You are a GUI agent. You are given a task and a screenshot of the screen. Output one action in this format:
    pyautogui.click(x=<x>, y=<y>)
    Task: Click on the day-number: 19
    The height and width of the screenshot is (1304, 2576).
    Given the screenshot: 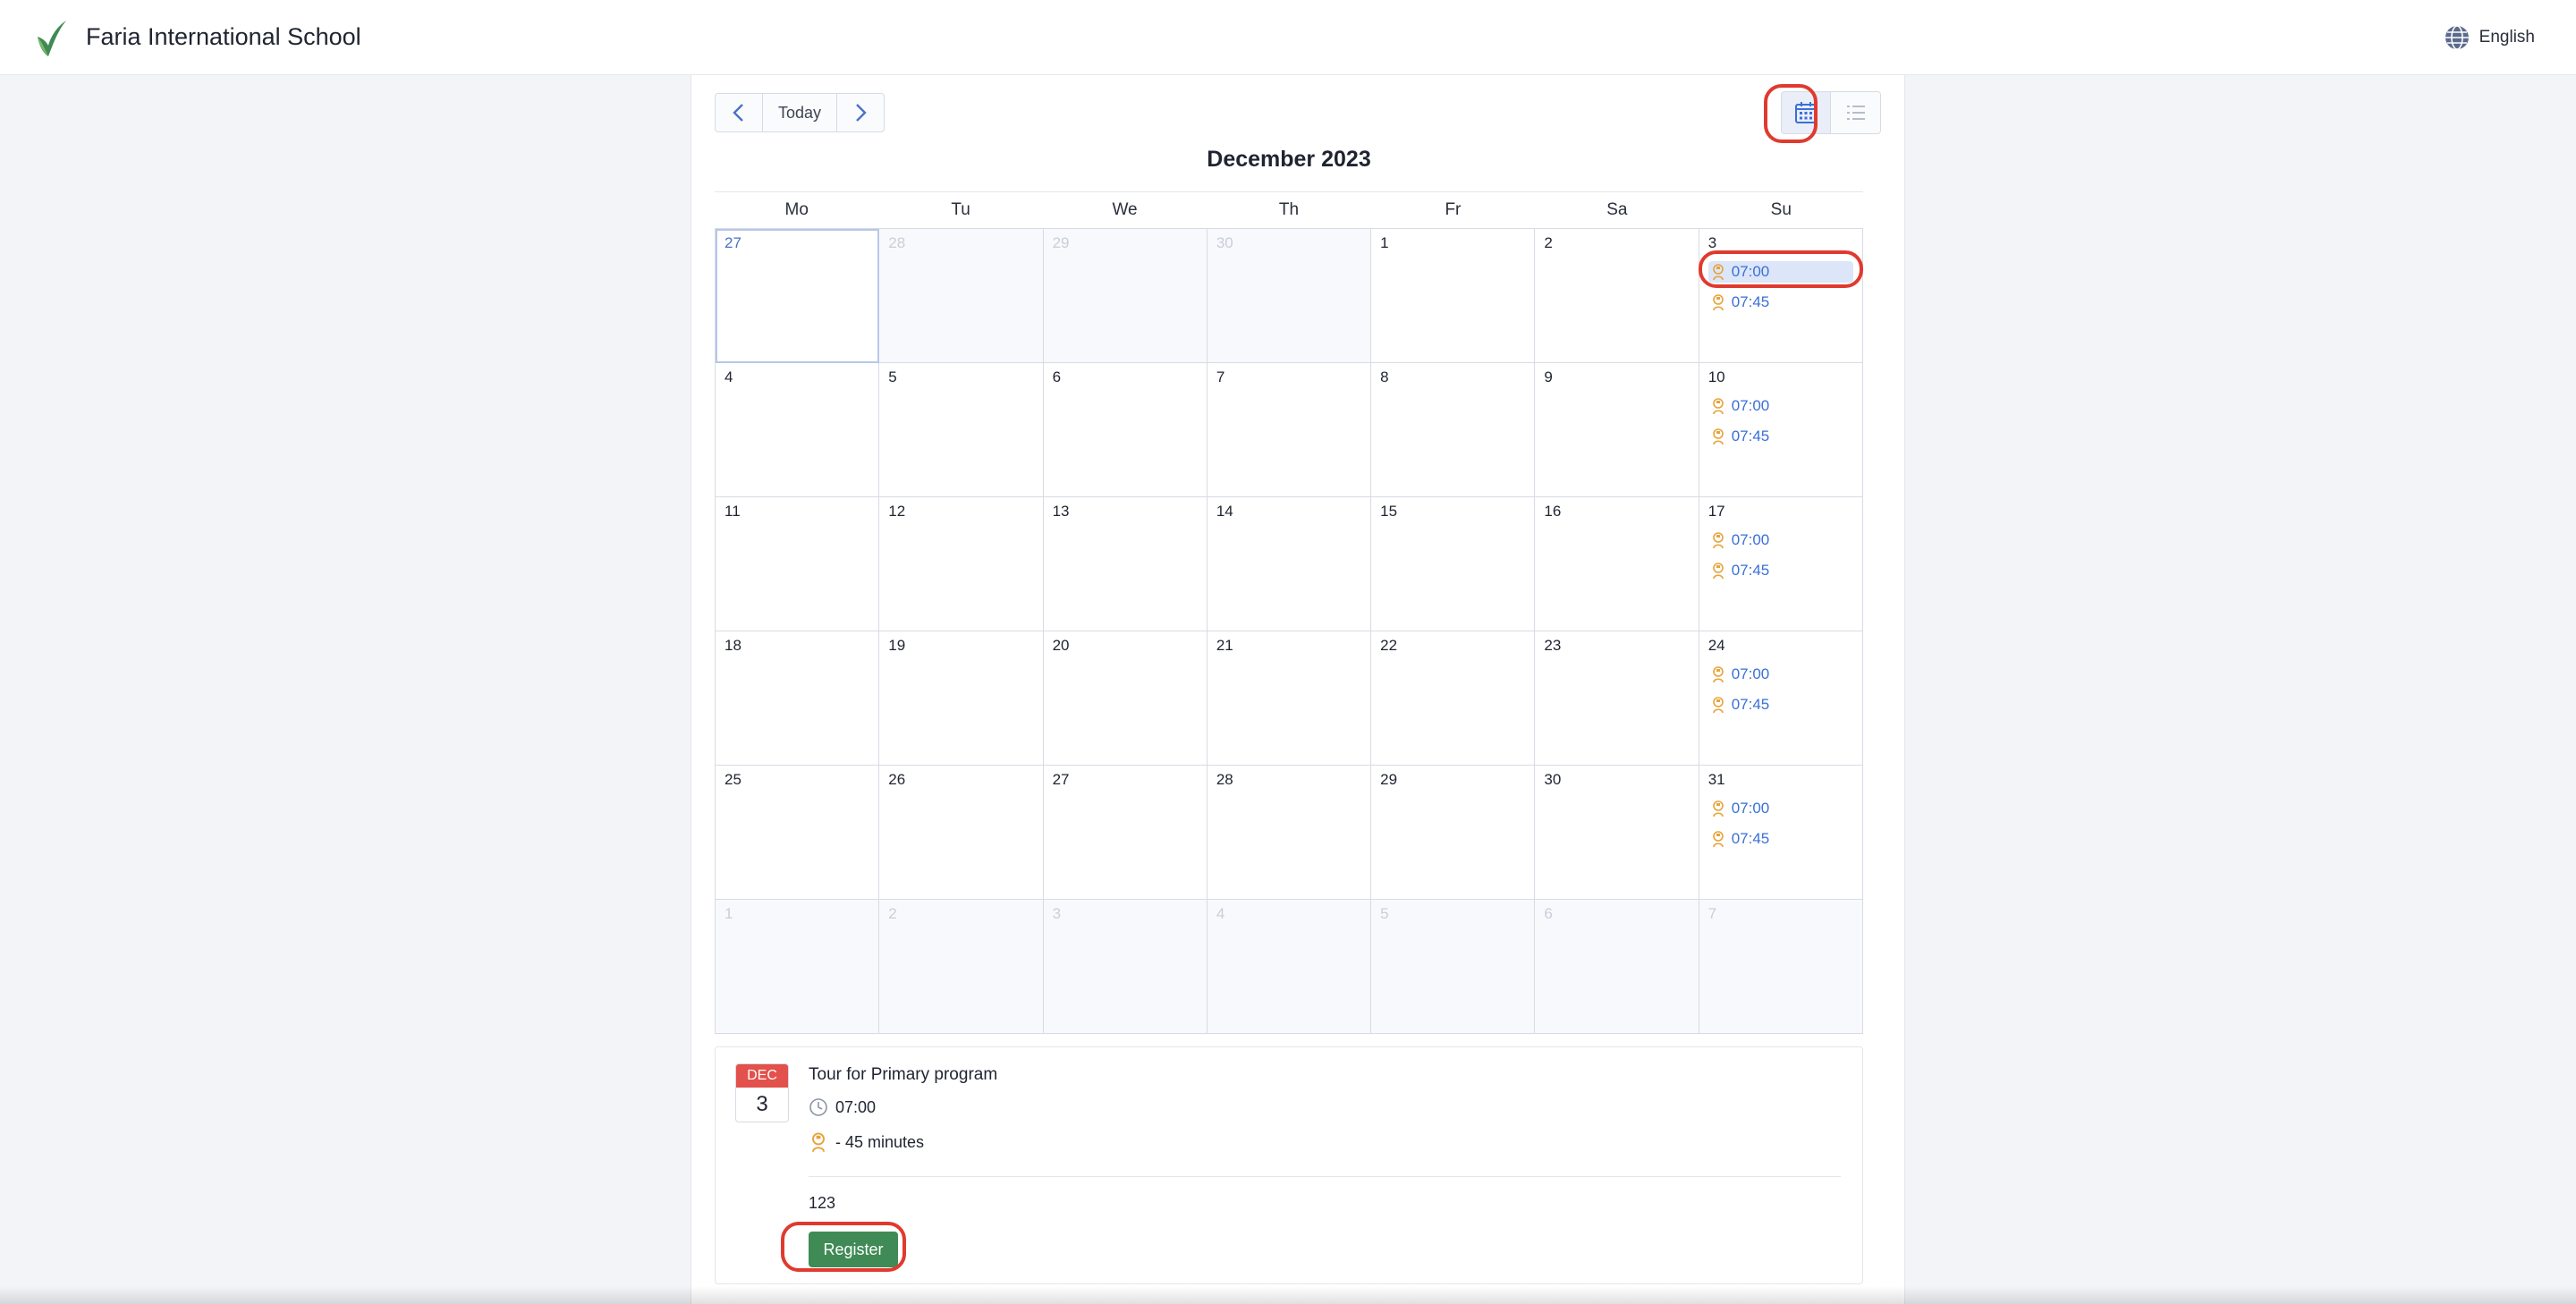 What is the action you would take?
    pyautogui.click(x=897, y=645)
    